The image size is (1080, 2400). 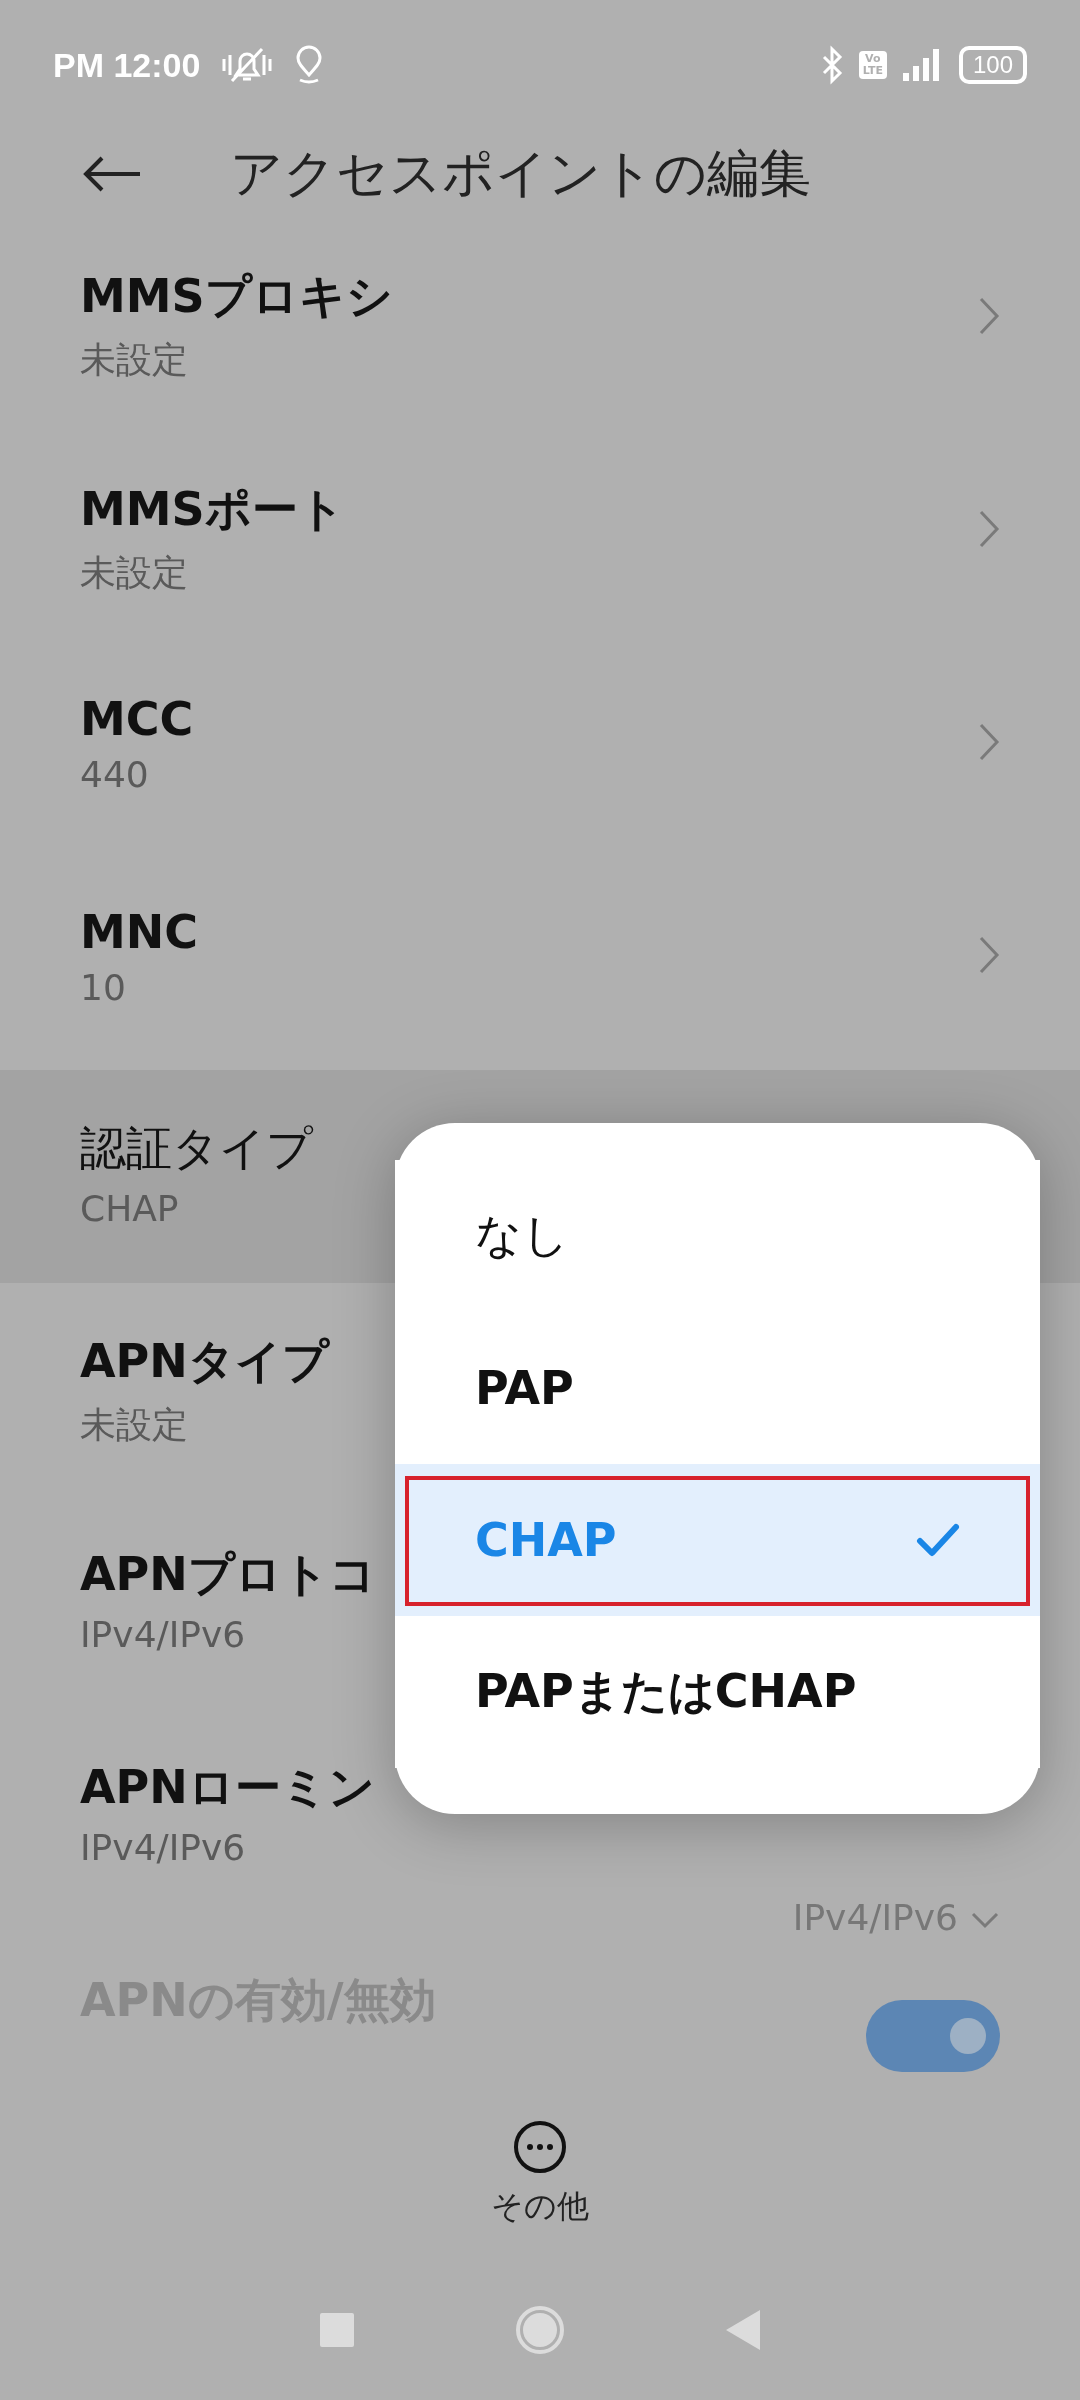 What do you see at coordinates (236, 296) in the screenshot?
I see `setting-title: MMSプロキシ` at bounding box center [236, 296].